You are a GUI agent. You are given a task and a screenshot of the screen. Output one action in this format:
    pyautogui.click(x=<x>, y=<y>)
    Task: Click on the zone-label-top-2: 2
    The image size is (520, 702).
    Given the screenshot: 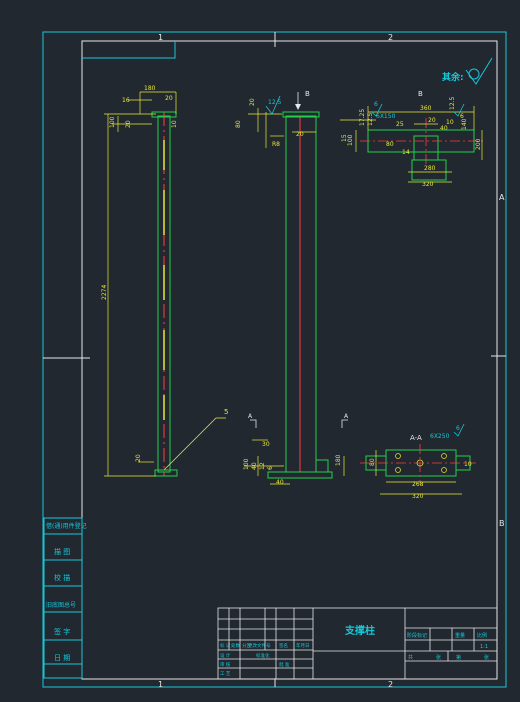 What is the action you would take?
    pyautogui.click(x=390, y=37)
    